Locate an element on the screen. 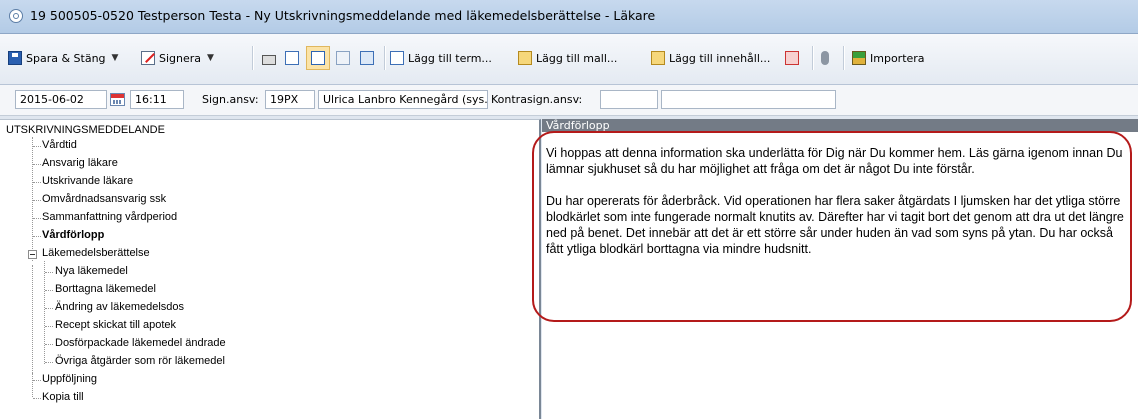 This screenshot has height=419, width=1138. sign-label: Signera is located at coordinates (180, 58).